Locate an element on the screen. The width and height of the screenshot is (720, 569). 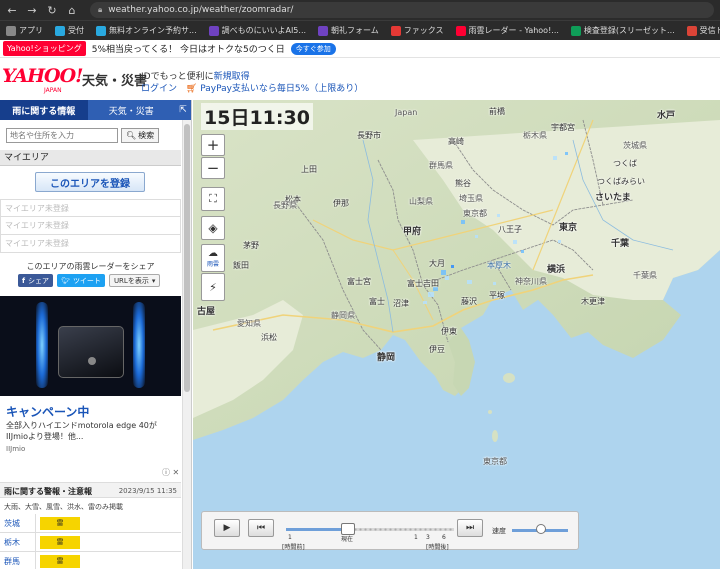
warnings-note: 大雨、大雪、風雪、洪水、雷のみ掲載 is located at coordinates (63, 507).